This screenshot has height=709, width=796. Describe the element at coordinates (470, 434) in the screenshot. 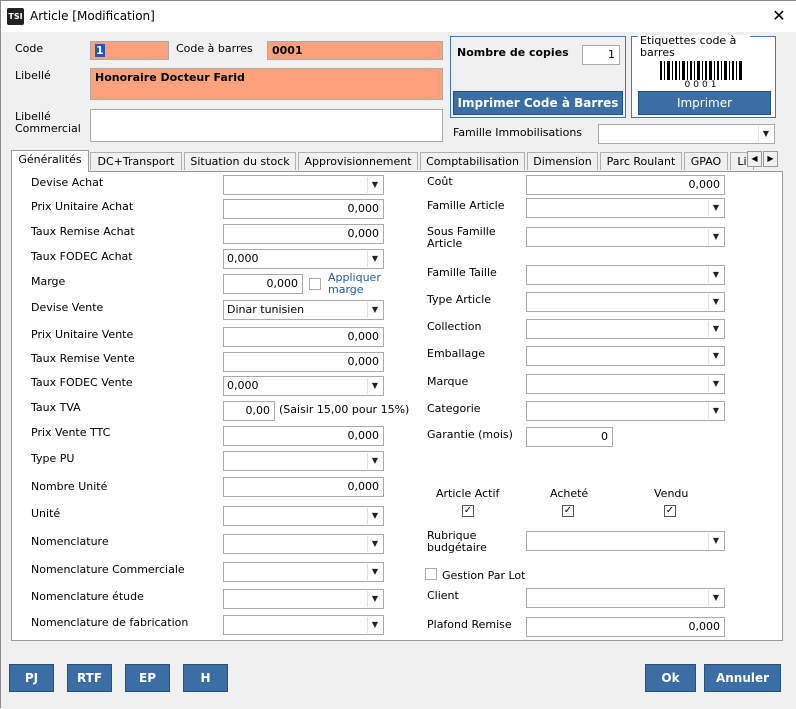

I see `garantie-label: Garantie (mois)` at that location.